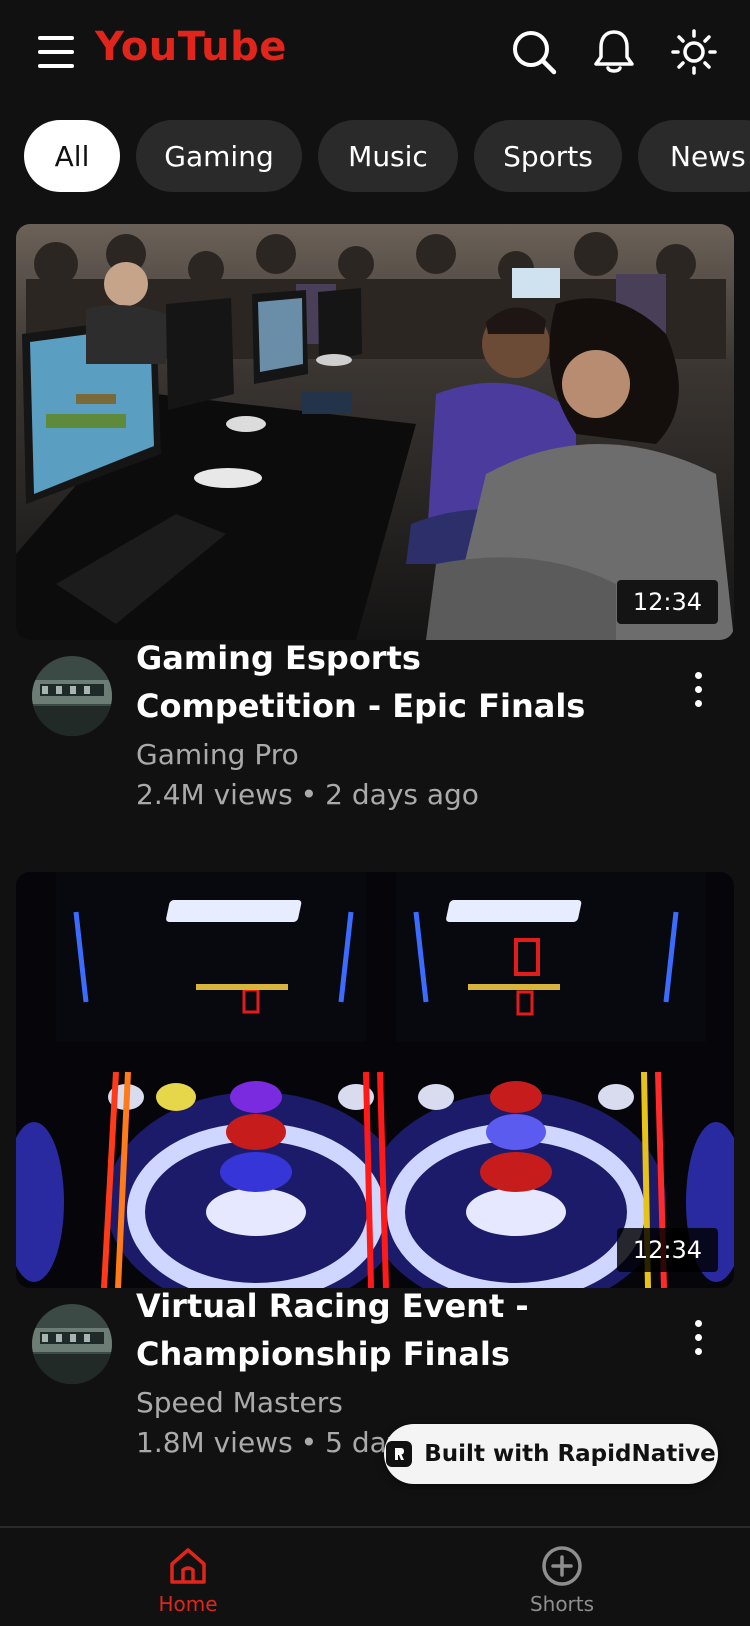 The width and height of the screenshot is (750, 1626). Describe the element at coordinates (214, 794) in the screenshot. I see `view-count: 2.4M views` at that location.